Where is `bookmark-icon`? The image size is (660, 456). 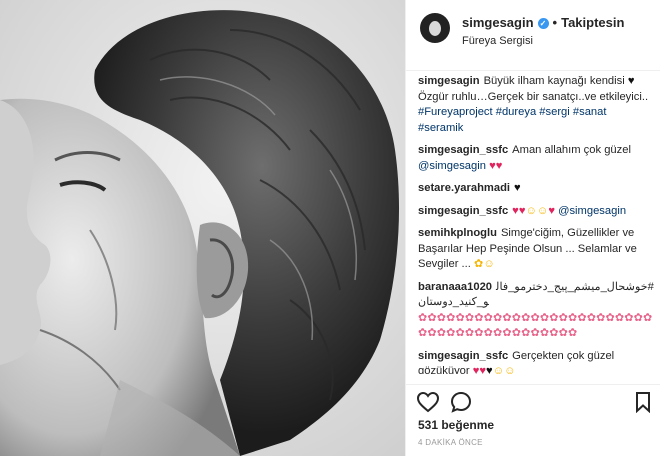 bookmark-icon is located at coordinates (643, 402).